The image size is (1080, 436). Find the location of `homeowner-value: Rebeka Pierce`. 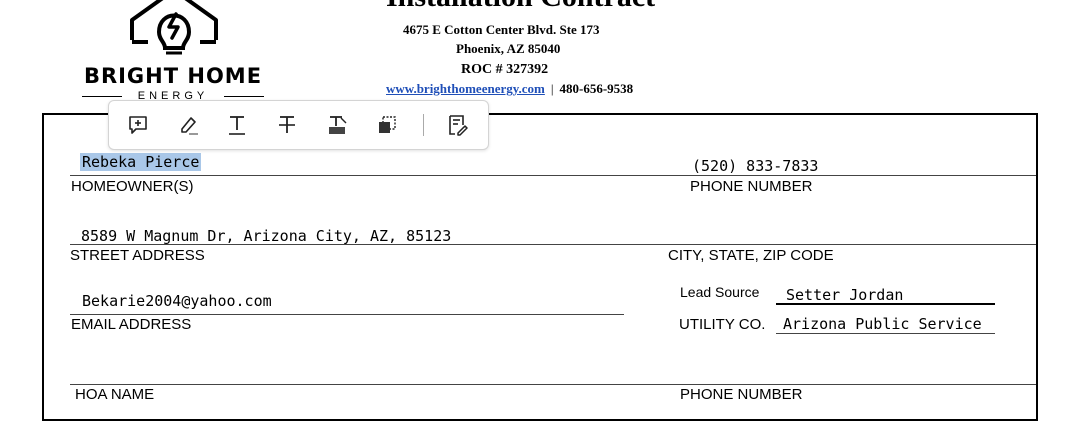

homeowner-value: Rebeka Pierce is located at coordinates (141, 162).